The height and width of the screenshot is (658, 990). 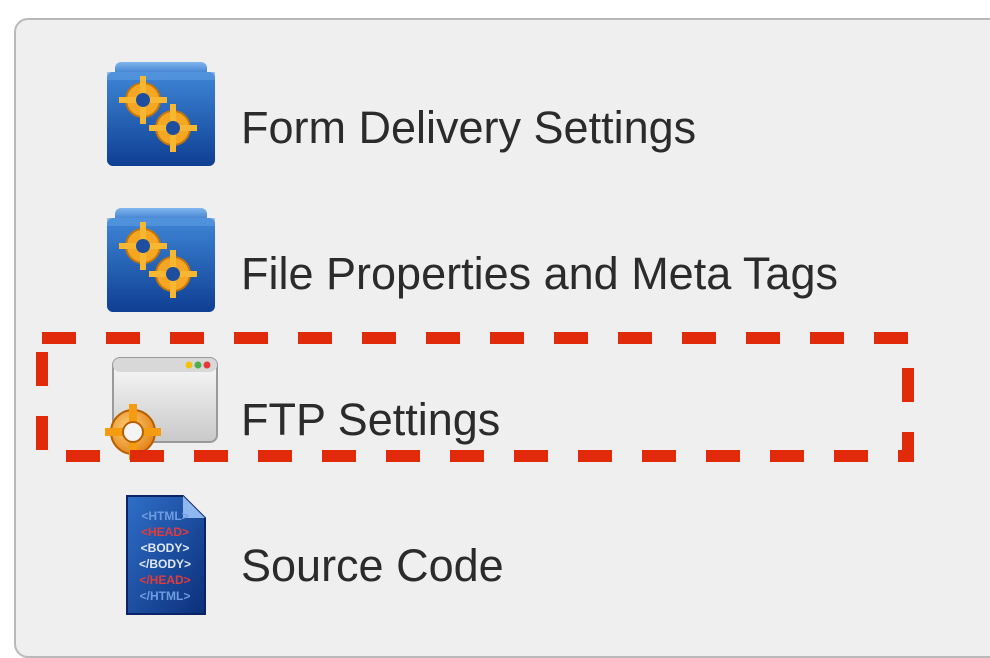 I want to click on menu-item-label: File Properties and Meta Tags, so click(x=539, y=273).